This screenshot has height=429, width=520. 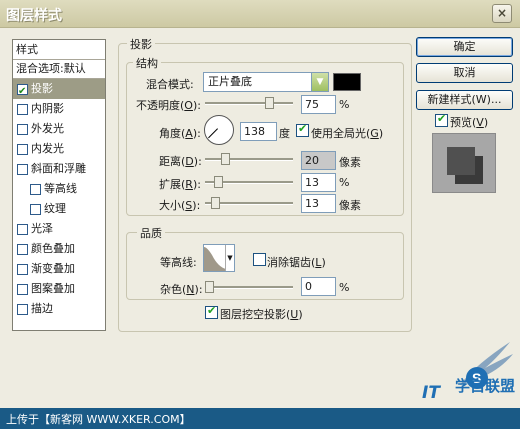 What do you see at coordinates (347, 133) in the screenshot?
I see `global-light-label: 使用全局光(G)` at bounding box center [347, 133].